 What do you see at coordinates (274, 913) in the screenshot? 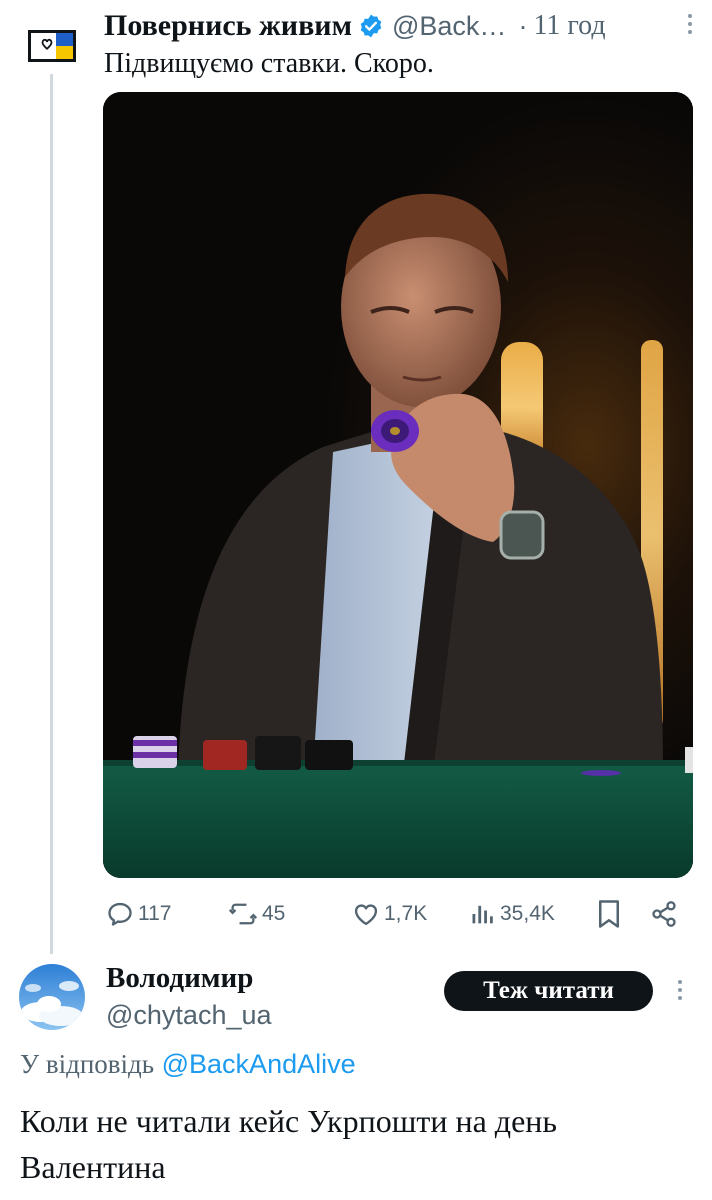
I see `repost-count: 45` at bounding box center [274, 913].